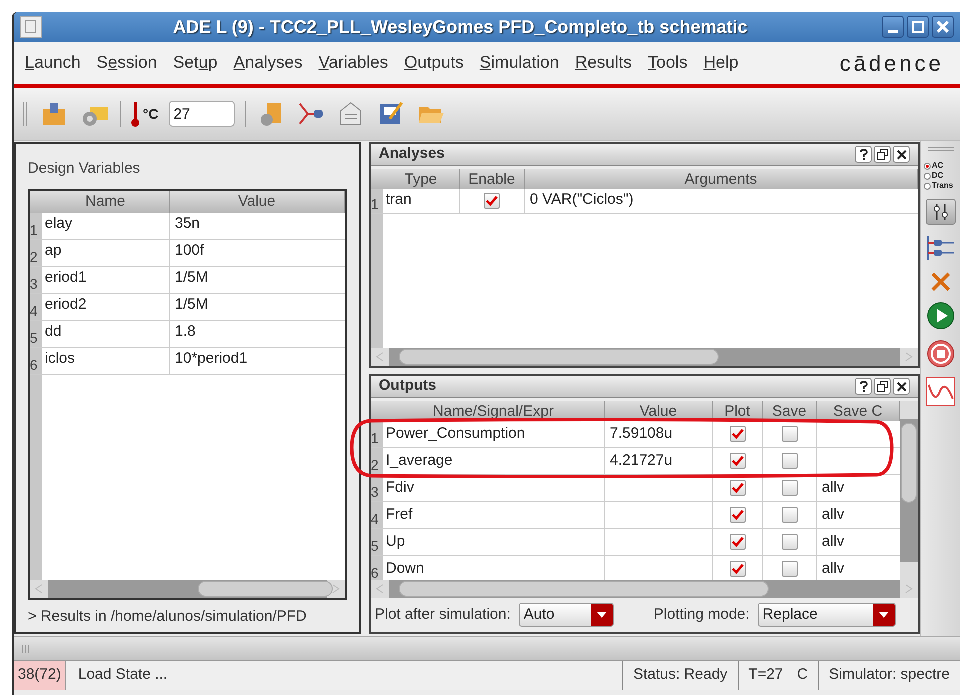  Describe the element at coordinates (26, 648) in the screenshot. I see `grip-icon` at that location.